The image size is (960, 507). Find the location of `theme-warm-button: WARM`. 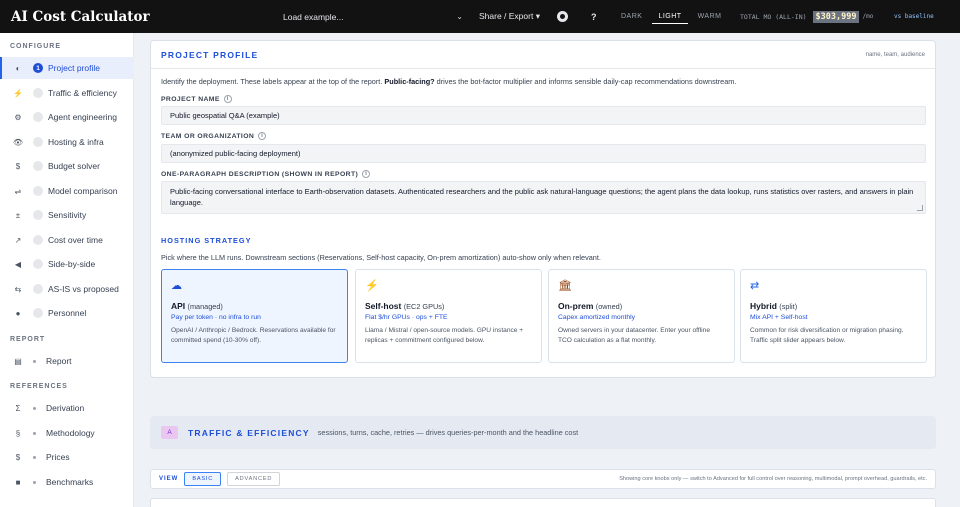

theme-warm-button: WARM is located at coordinates (710, 17).